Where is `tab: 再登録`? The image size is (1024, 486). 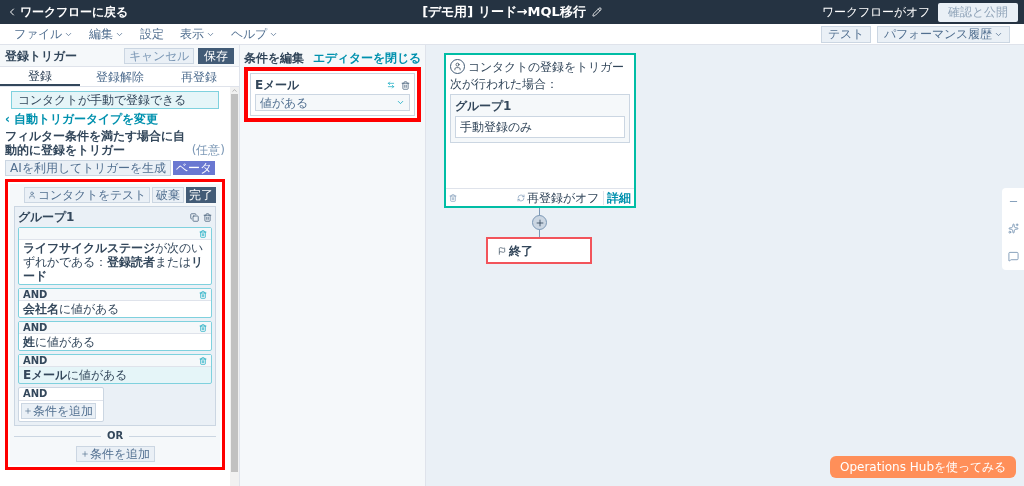 tab: 再登録 is located at coordinates (199, 76).